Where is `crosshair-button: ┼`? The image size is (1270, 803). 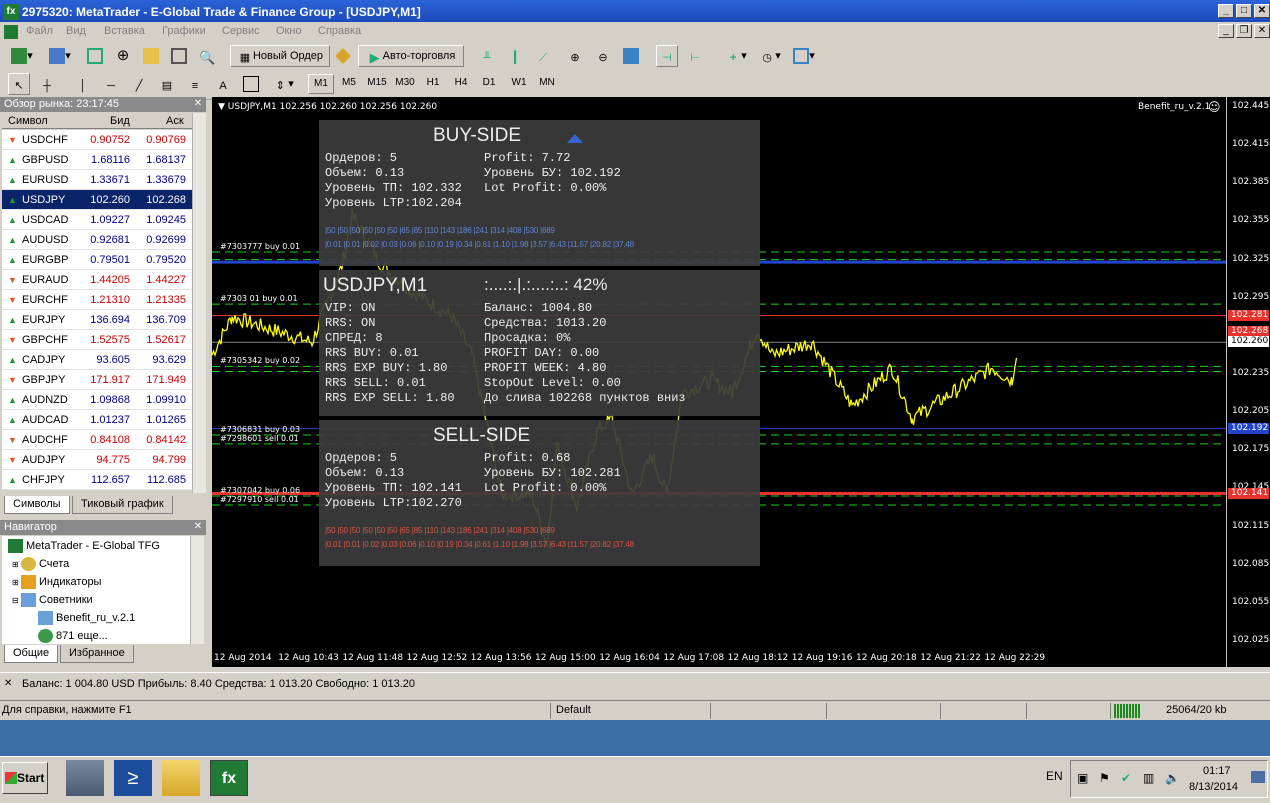 crosshair-button: ┼ is located at coordinates (47, 84).